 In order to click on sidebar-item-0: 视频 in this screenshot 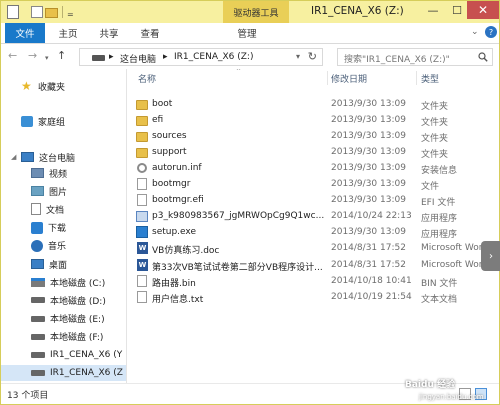, I will do `click(49, 173)`.